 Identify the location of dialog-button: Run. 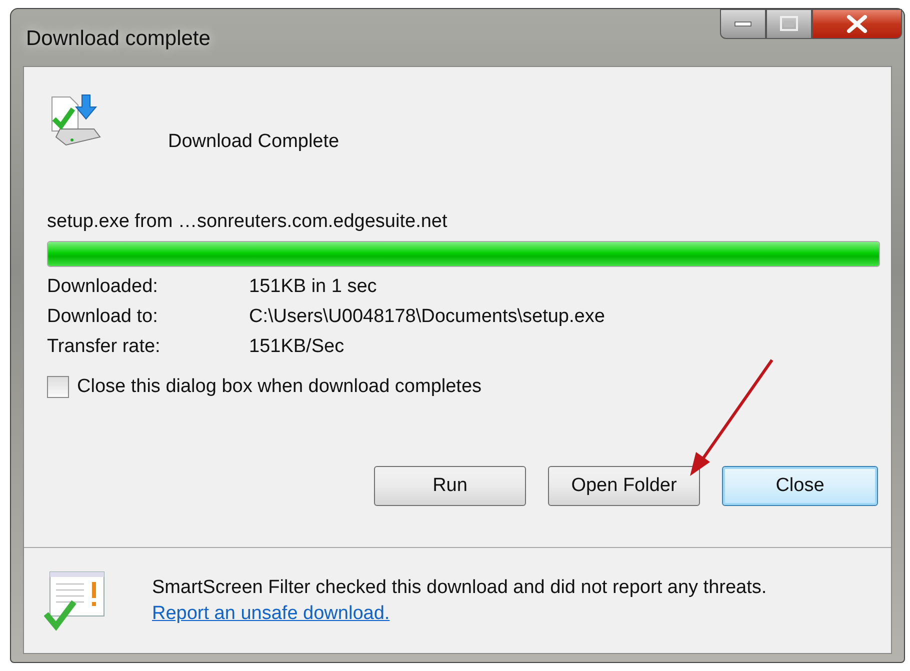
(450, 486).